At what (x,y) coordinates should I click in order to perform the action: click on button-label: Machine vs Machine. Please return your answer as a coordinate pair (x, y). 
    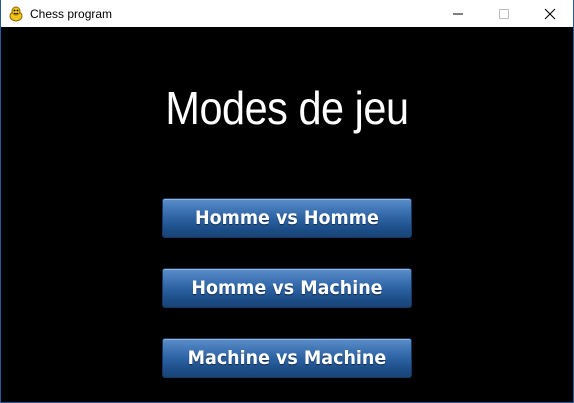
    Looking at the image, I should click on (287, 358).